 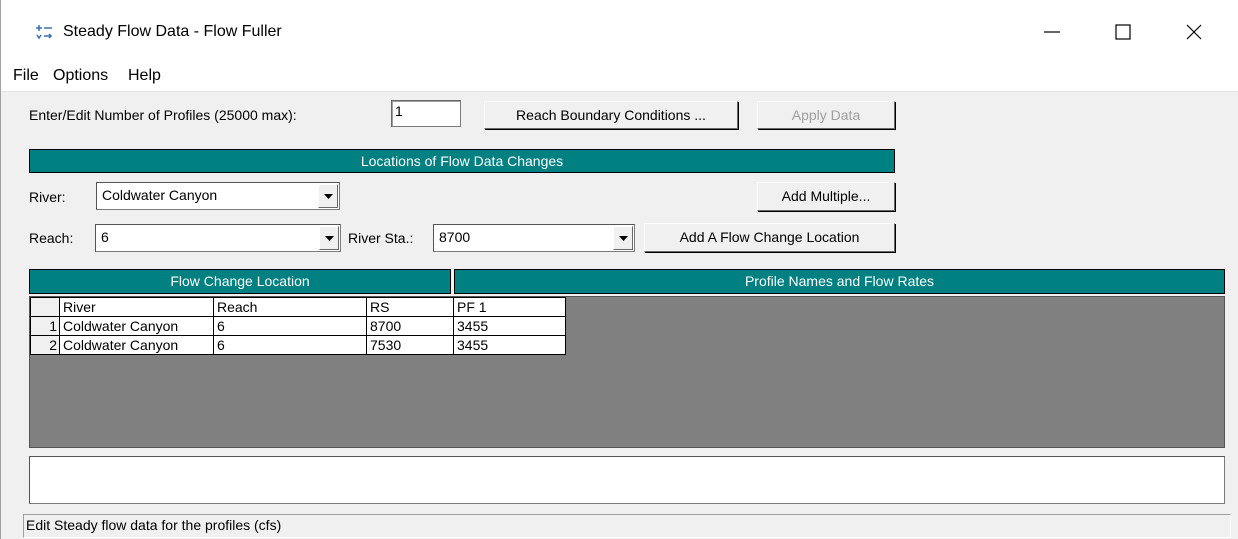 I want to click on app-icon, so click(x=44, y=32).